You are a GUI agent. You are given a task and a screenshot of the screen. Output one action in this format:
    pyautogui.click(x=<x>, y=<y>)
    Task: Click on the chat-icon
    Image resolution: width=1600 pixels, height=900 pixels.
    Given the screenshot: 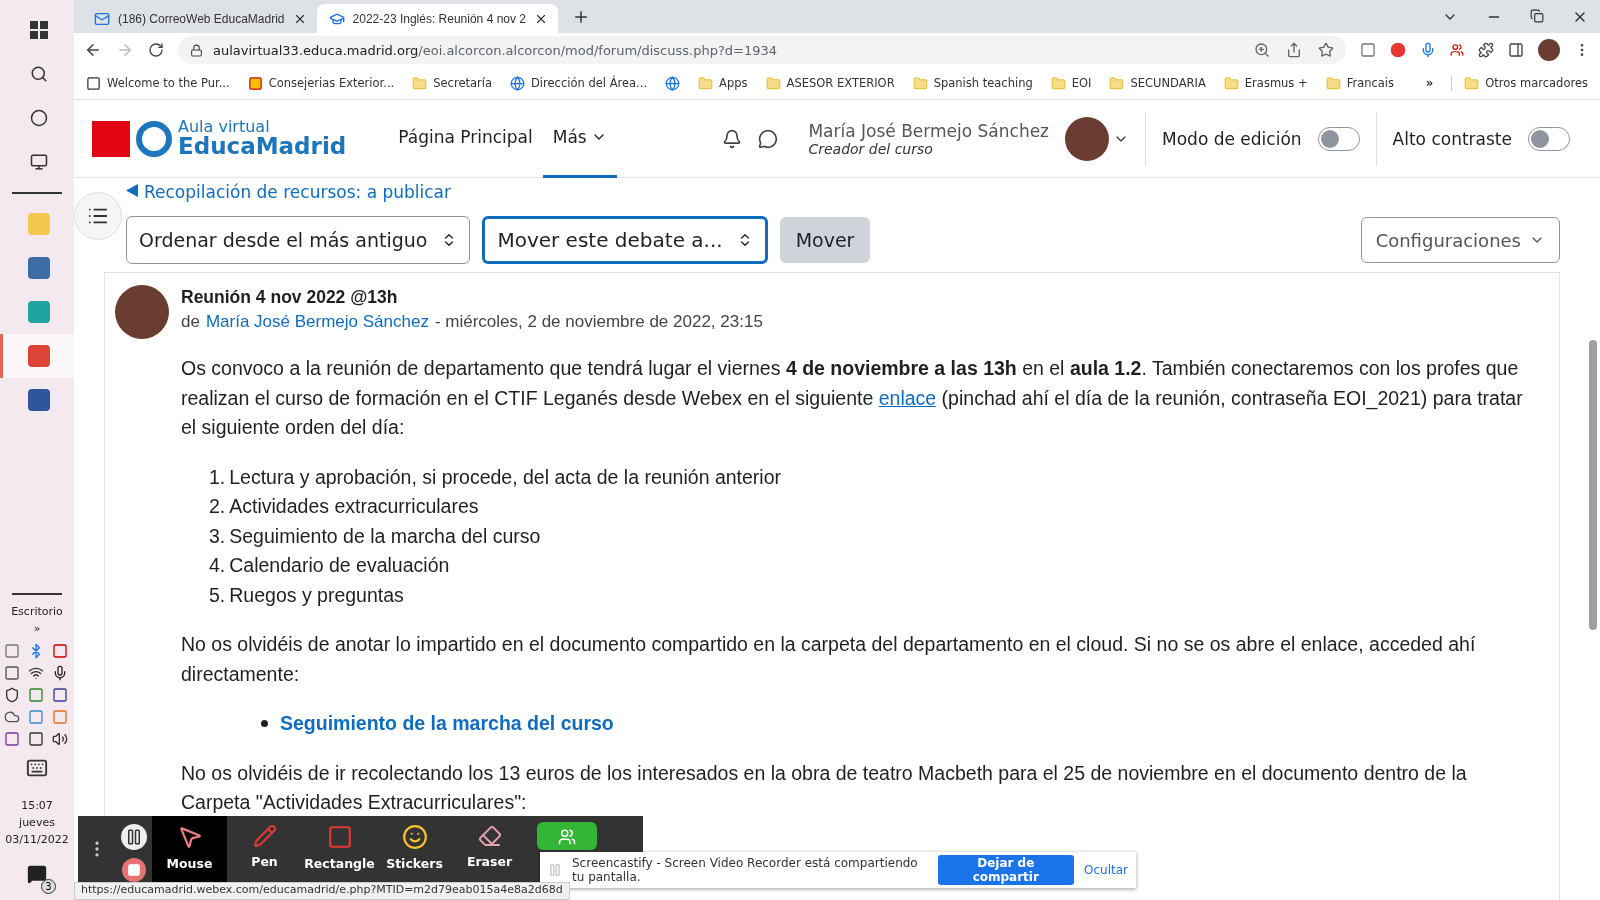 What is the action you would take?
    pyautogui.click(x=768, y=138)
    